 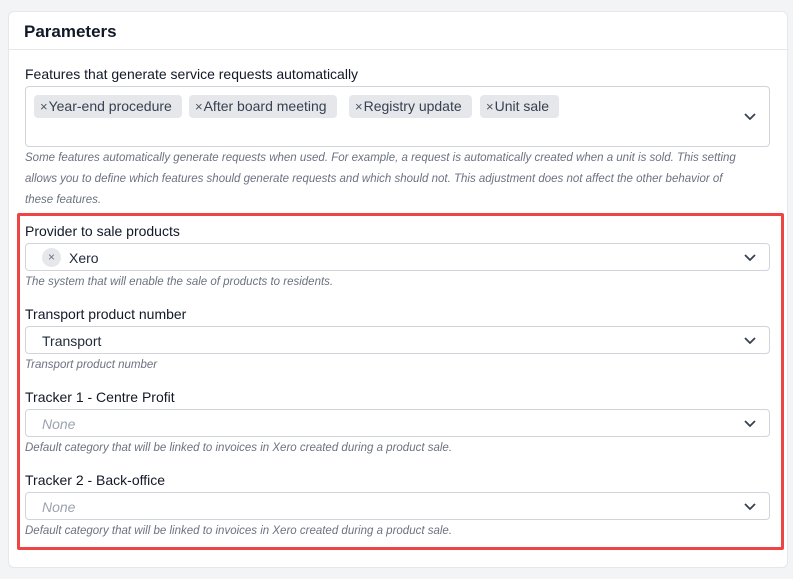 What do you see at coordinates (397, 423) in the screenshot?
I see `tracker1-select: None` at bounding box center [397, 423].